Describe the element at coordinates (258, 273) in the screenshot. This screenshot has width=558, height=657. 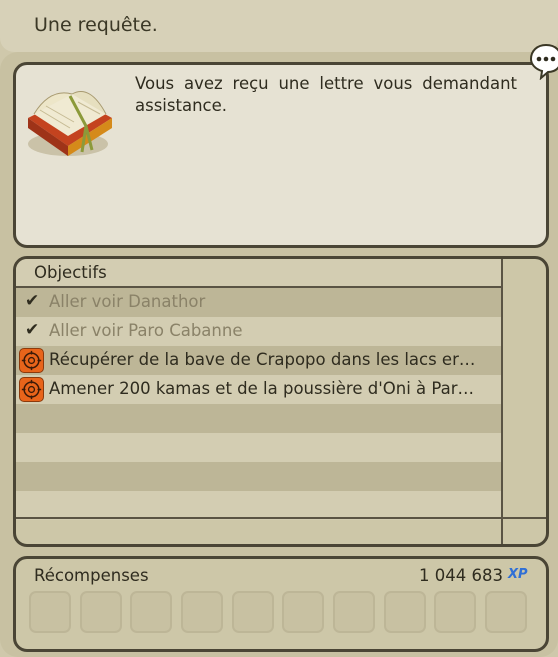
I see `objectives-header: Objectifs` at that location.